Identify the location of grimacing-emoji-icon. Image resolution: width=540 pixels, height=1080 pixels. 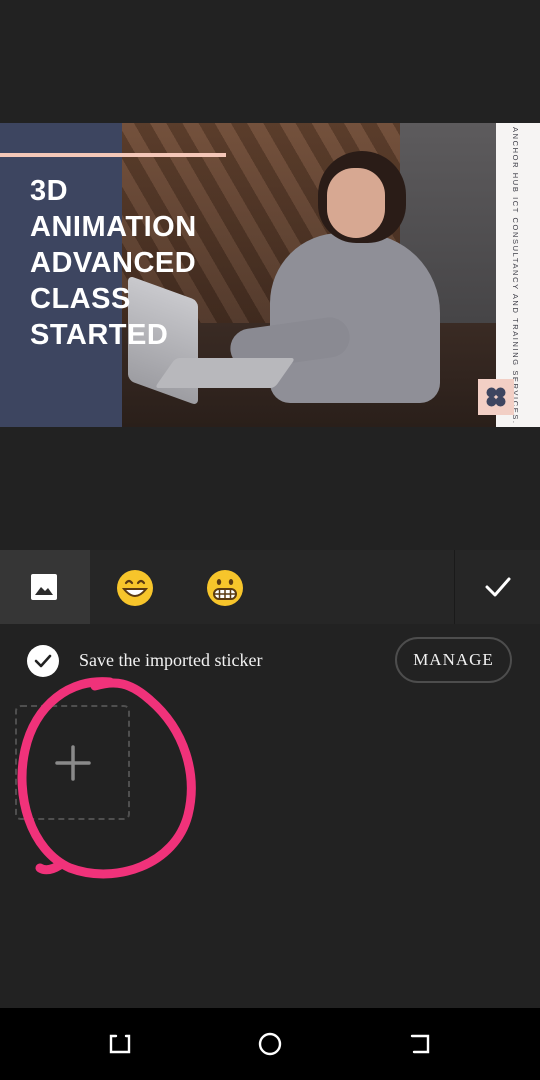
(225, 588).